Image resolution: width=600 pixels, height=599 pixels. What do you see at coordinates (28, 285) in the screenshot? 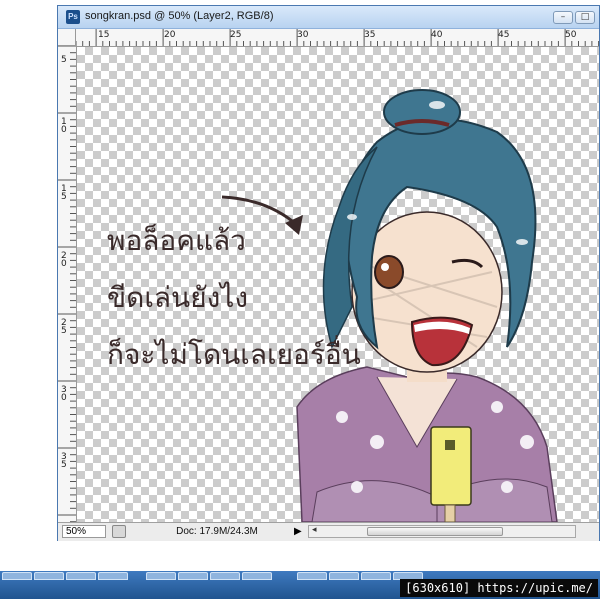
I see `background-area` at bounding box center [28, 285].